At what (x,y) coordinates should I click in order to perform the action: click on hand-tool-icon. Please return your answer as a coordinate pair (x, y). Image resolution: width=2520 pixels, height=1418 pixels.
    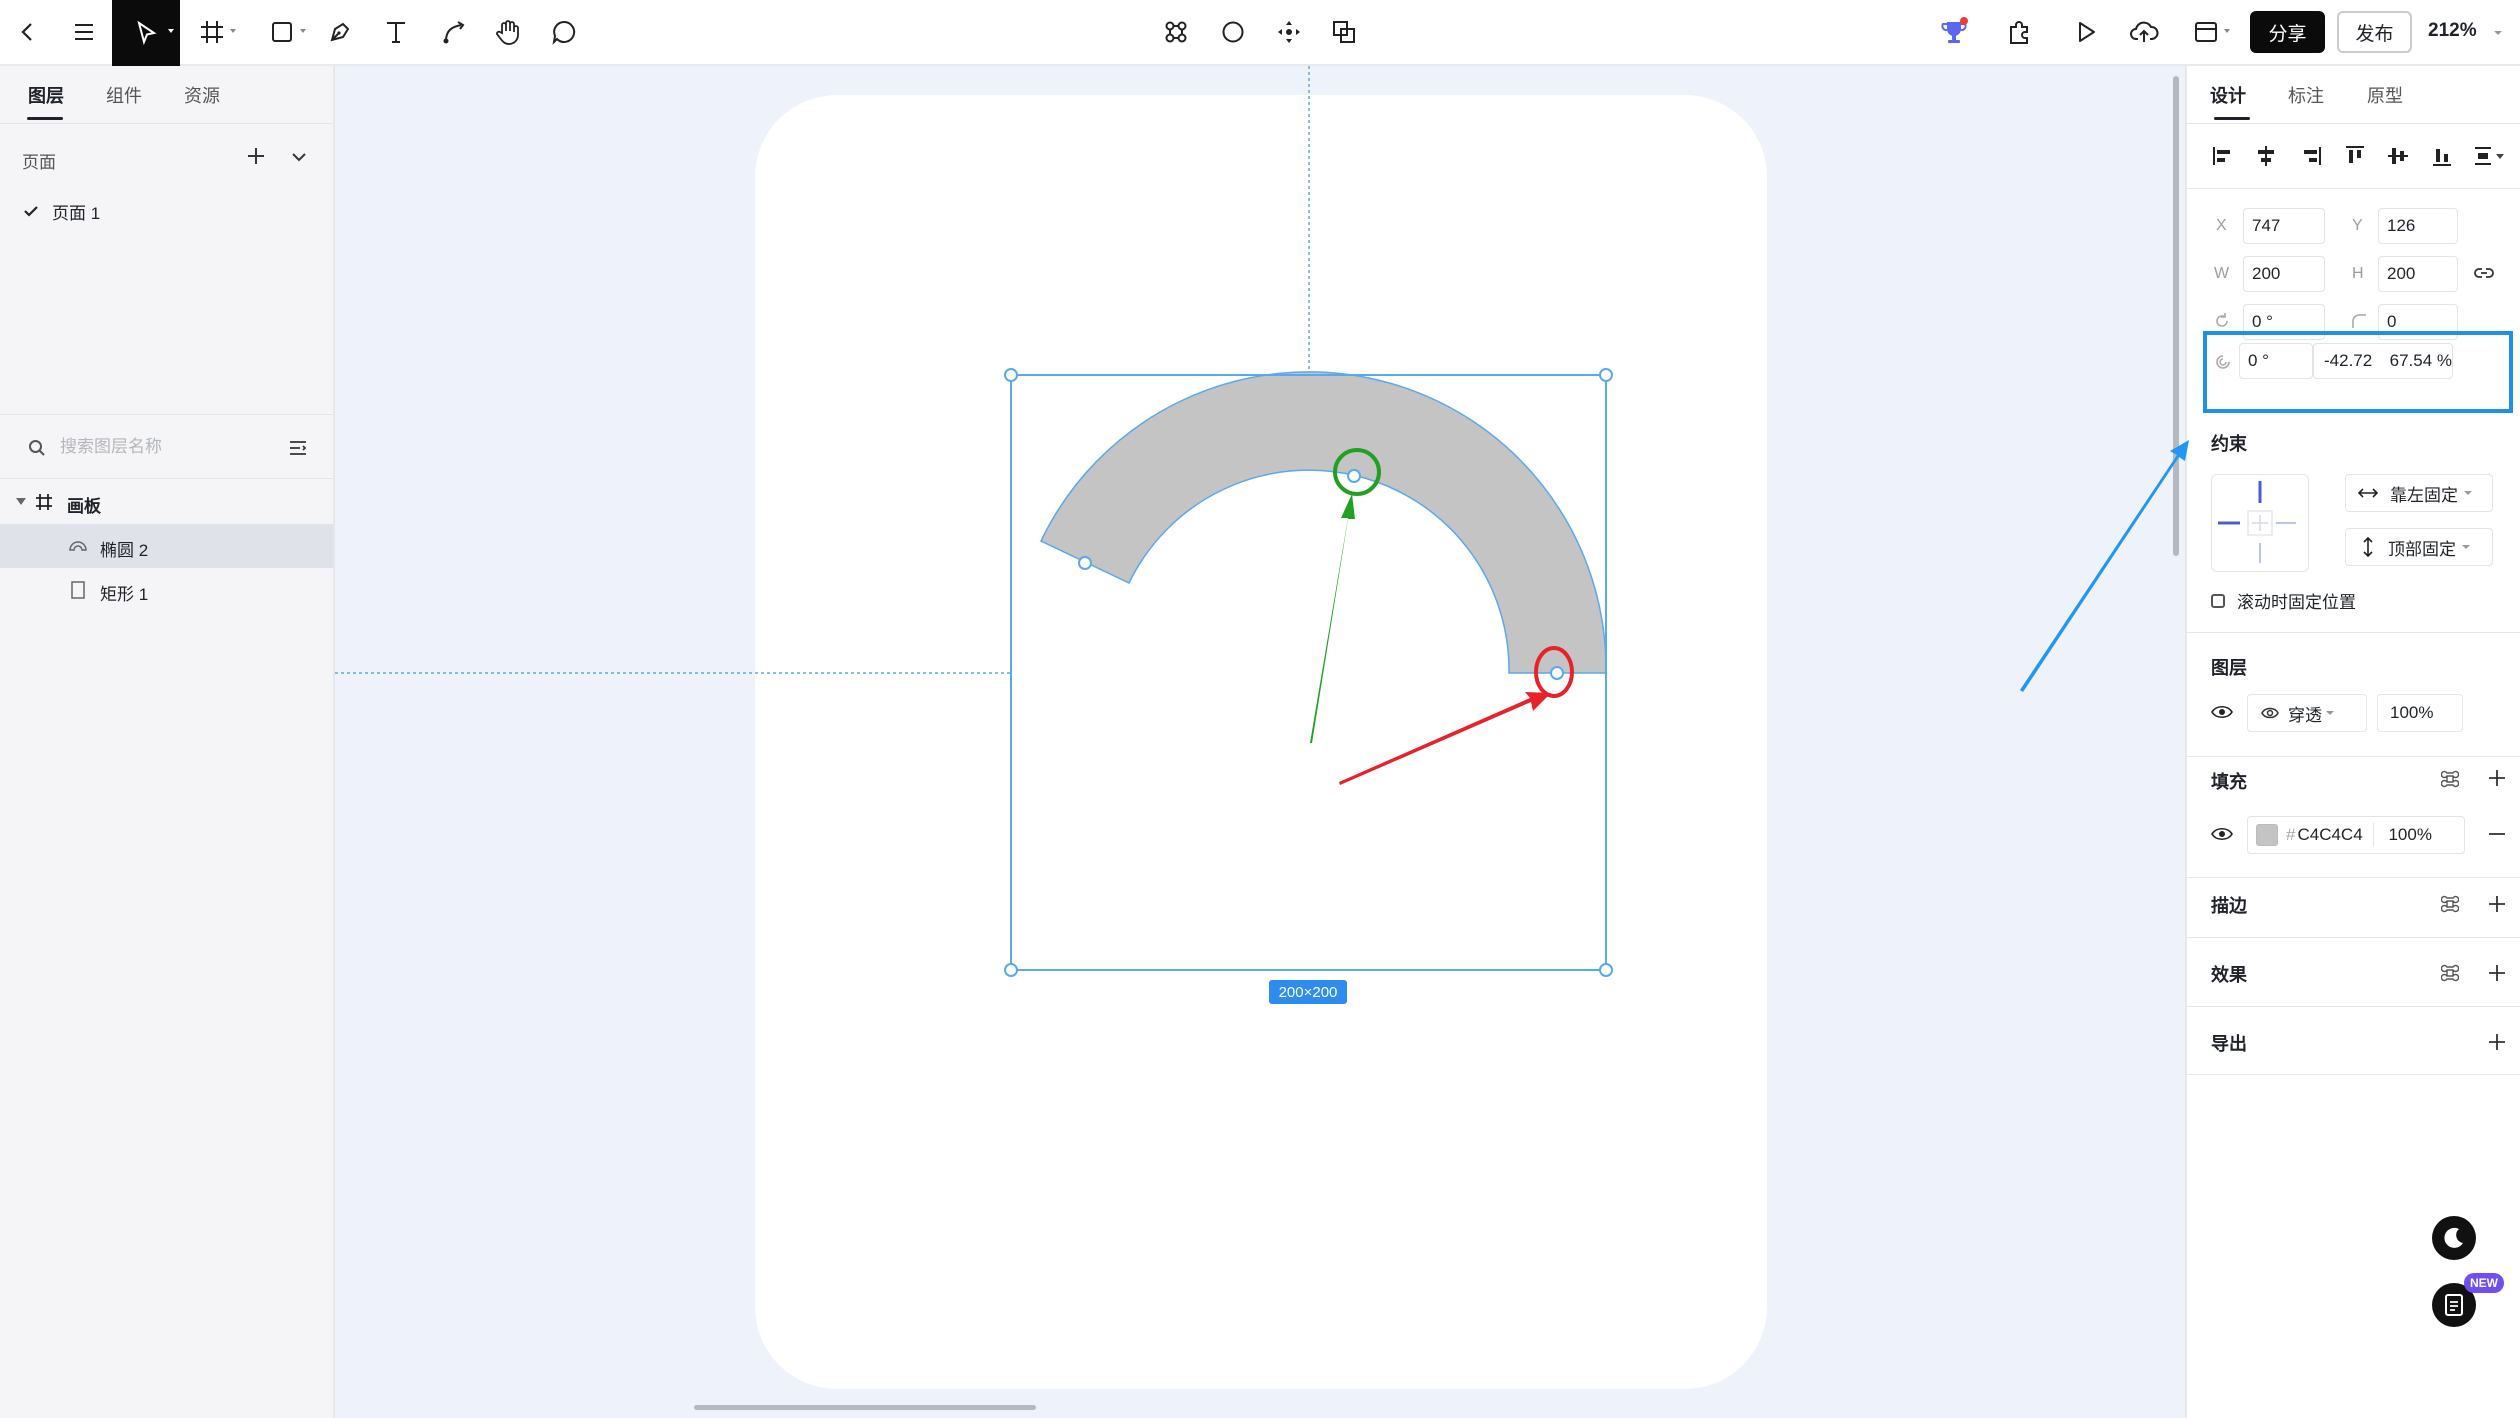
    Looking at the image, I should click on (508, 32).